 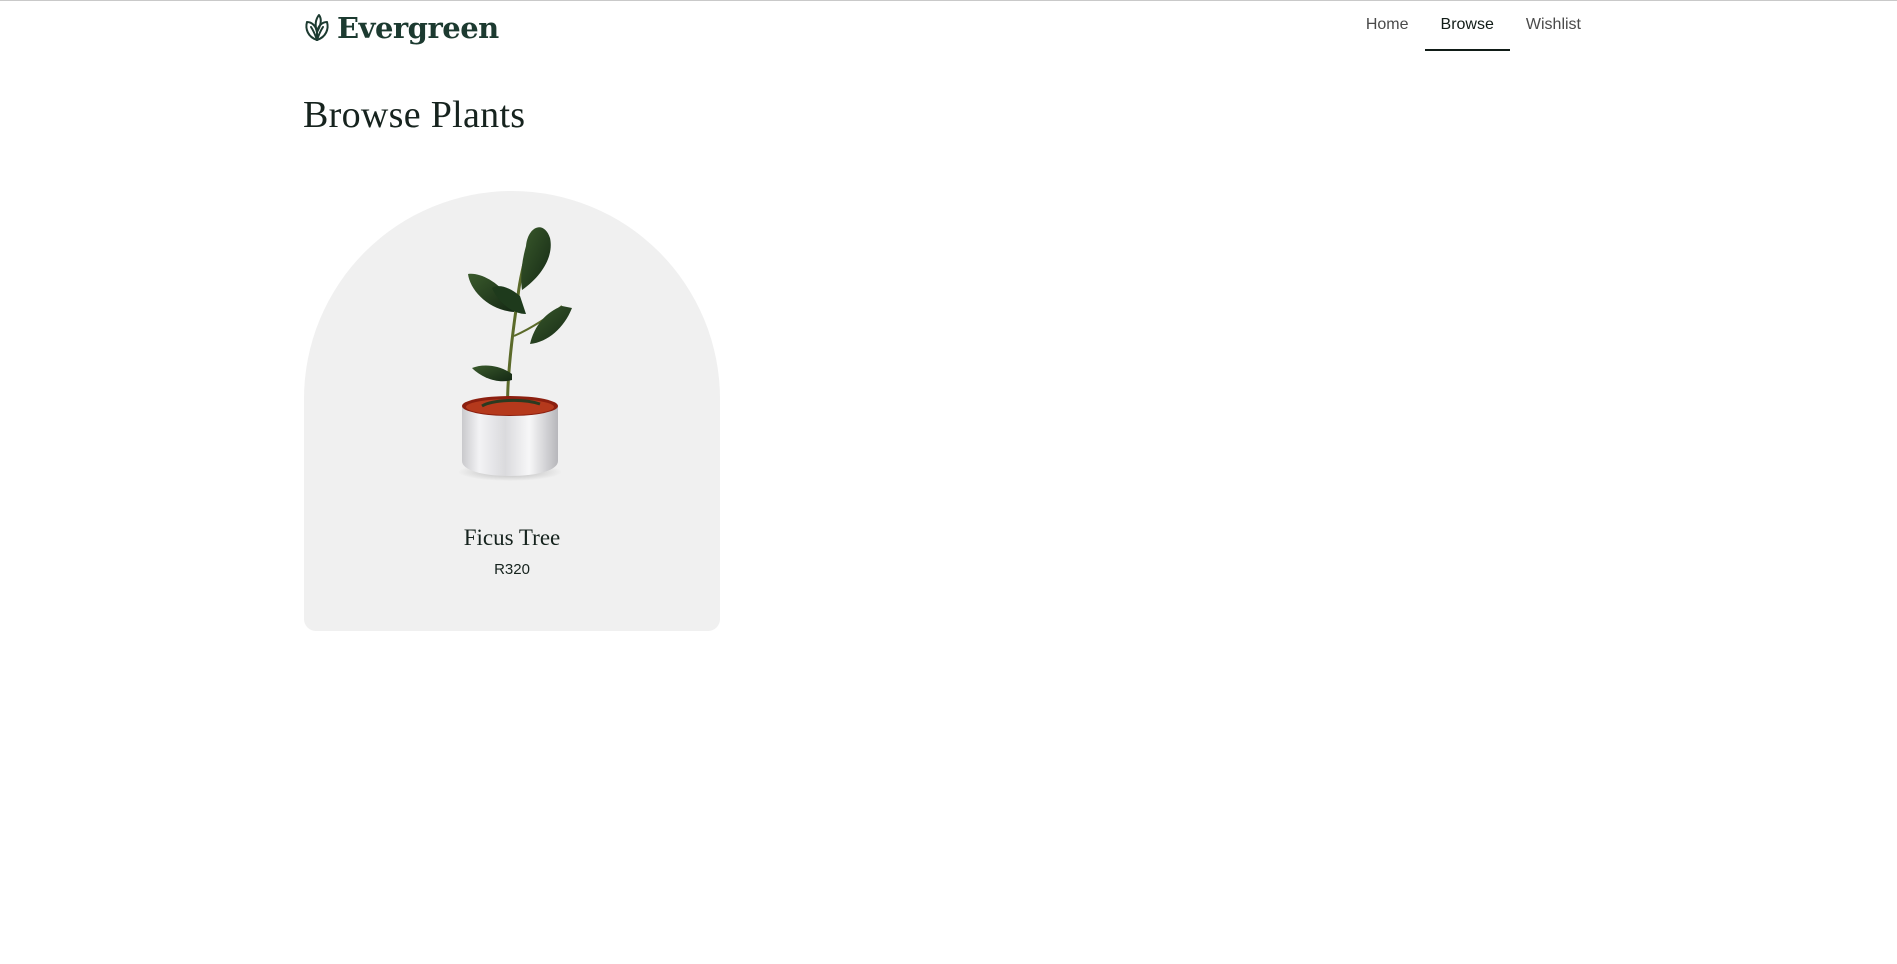 I want to click on brand-name: Evergreen, so click(x=418, y=28).